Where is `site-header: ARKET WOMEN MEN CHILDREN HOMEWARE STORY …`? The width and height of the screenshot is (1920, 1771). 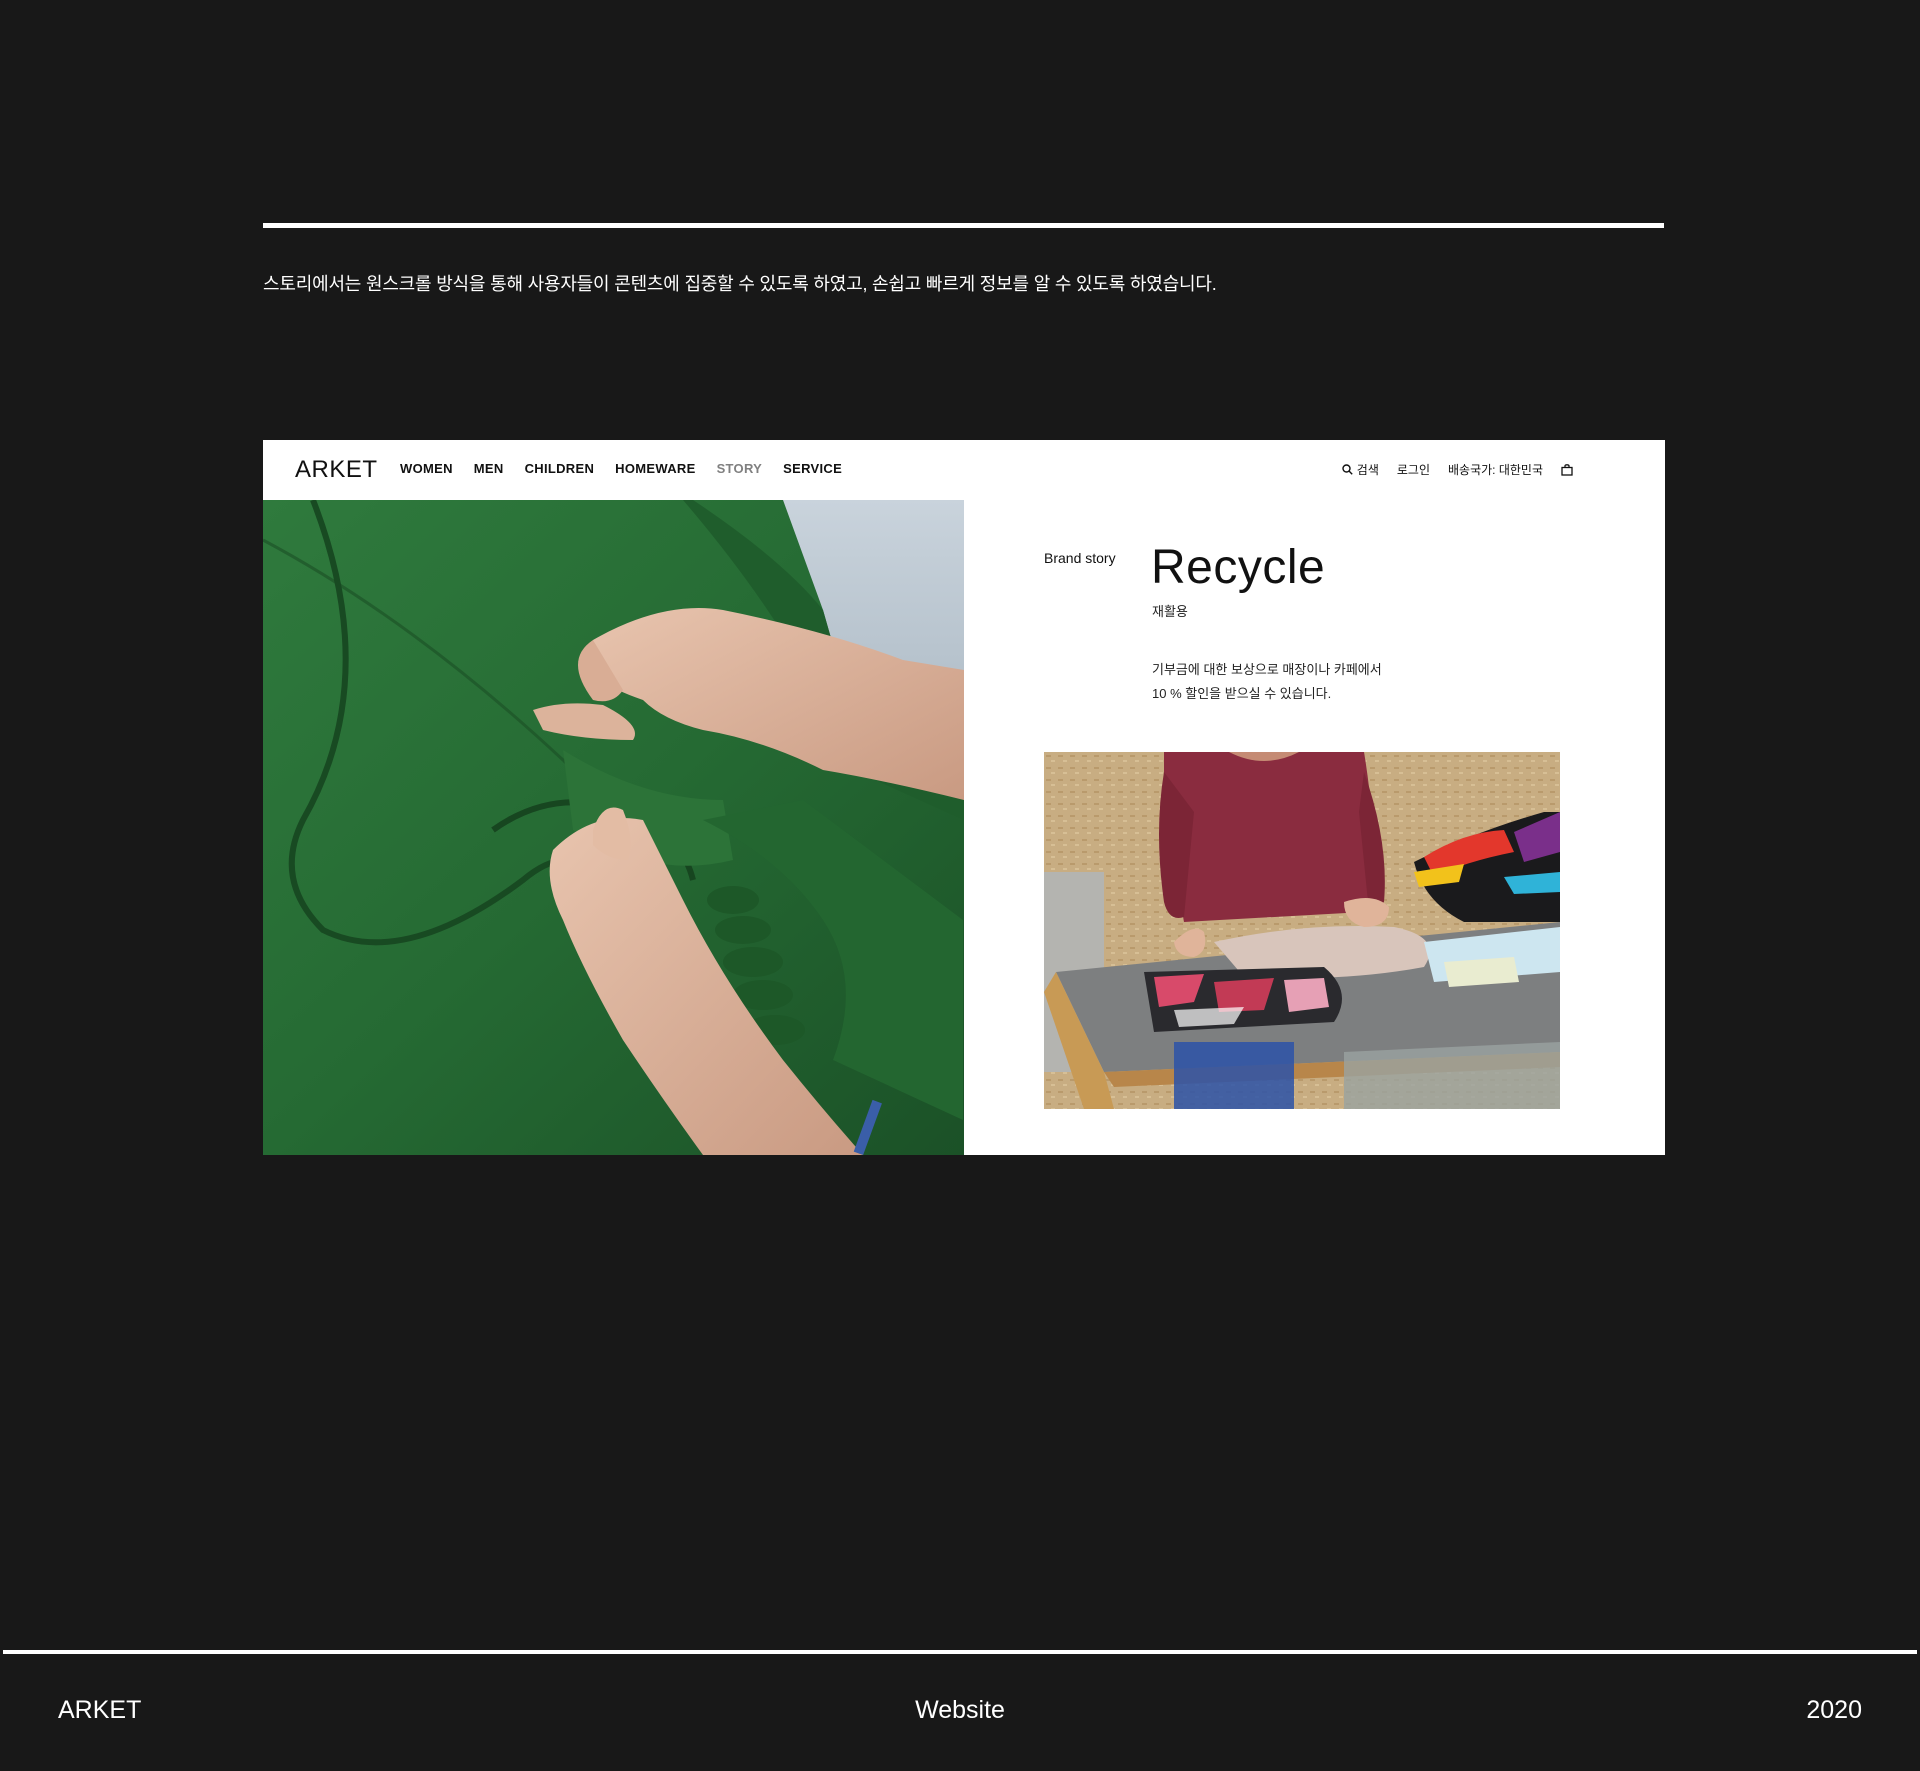 site-header: ARKET WOMEN MEN CHILDREN HOMEWARE STORY … is located at coordinates (964, 470).